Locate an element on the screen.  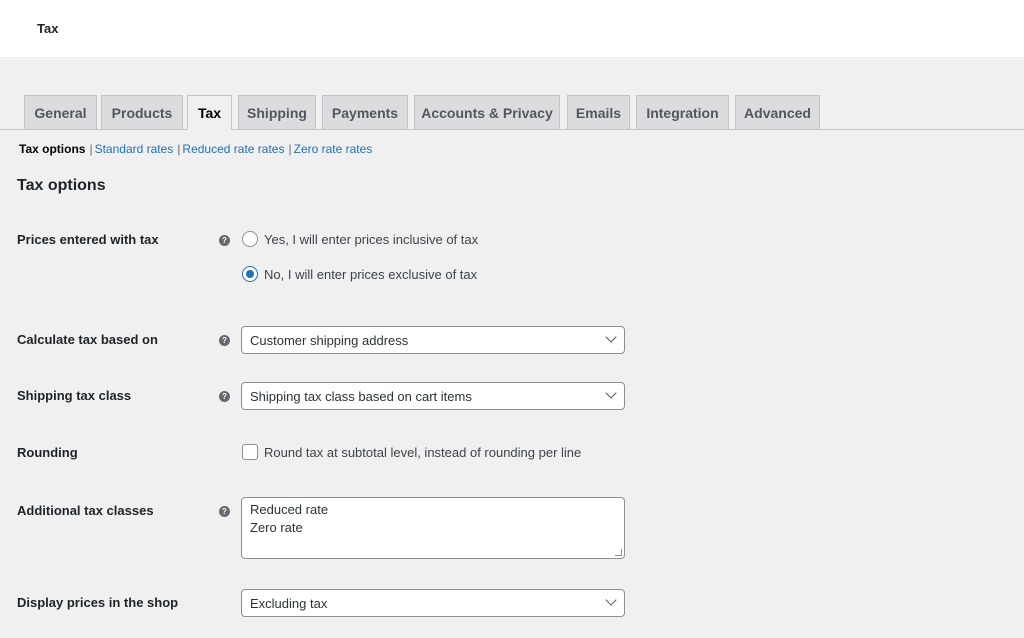
display-prices-shop-label: Display prices in the shop is located at coordinates (98, 602).